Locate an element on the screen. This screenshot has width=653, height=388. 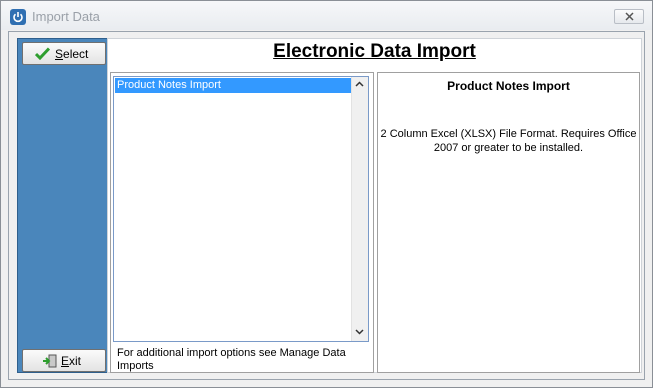
close-icon is located at coordinates (629, 16).